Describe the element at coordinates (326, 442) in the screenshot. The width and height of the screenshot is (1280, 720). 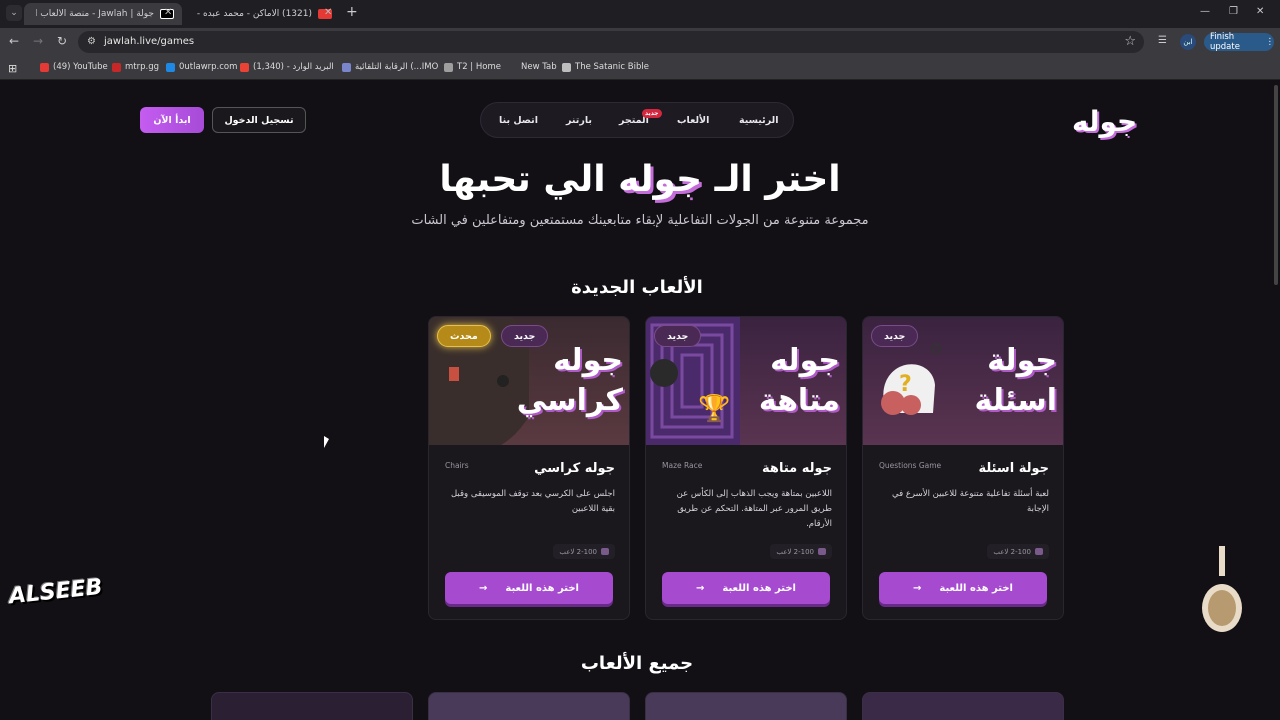
I see `mouse-cursor` at that location.